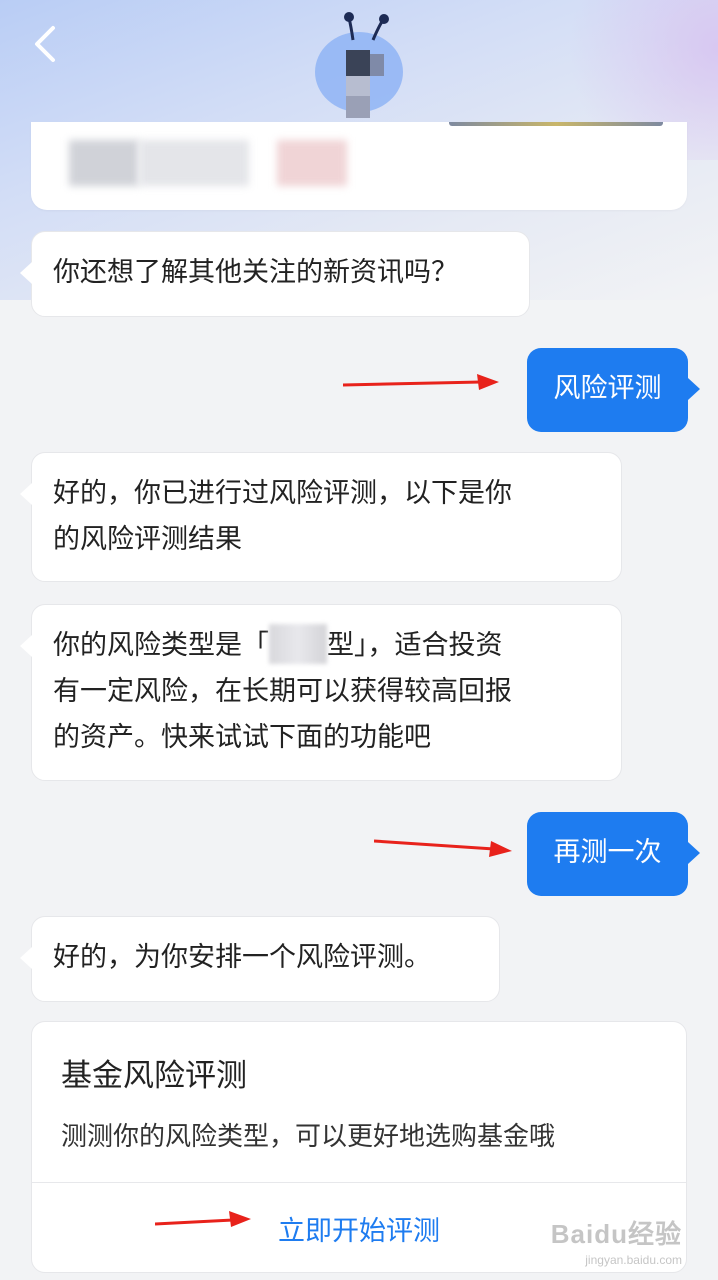  What do you see at coordinates (556, 124) in the screenshot?
I see `news-image-edge` at bounding box center [556, 124].